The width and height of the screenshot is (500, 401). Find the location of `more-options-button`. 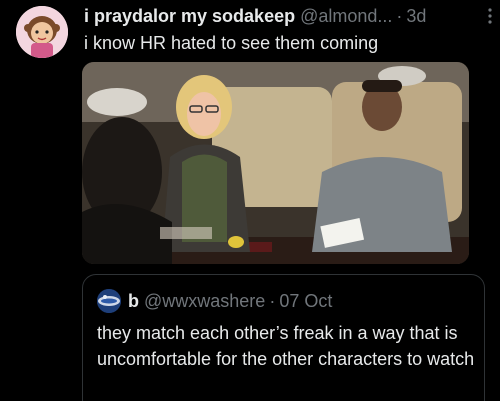

more-options-button is located at coordinates (490, 16).